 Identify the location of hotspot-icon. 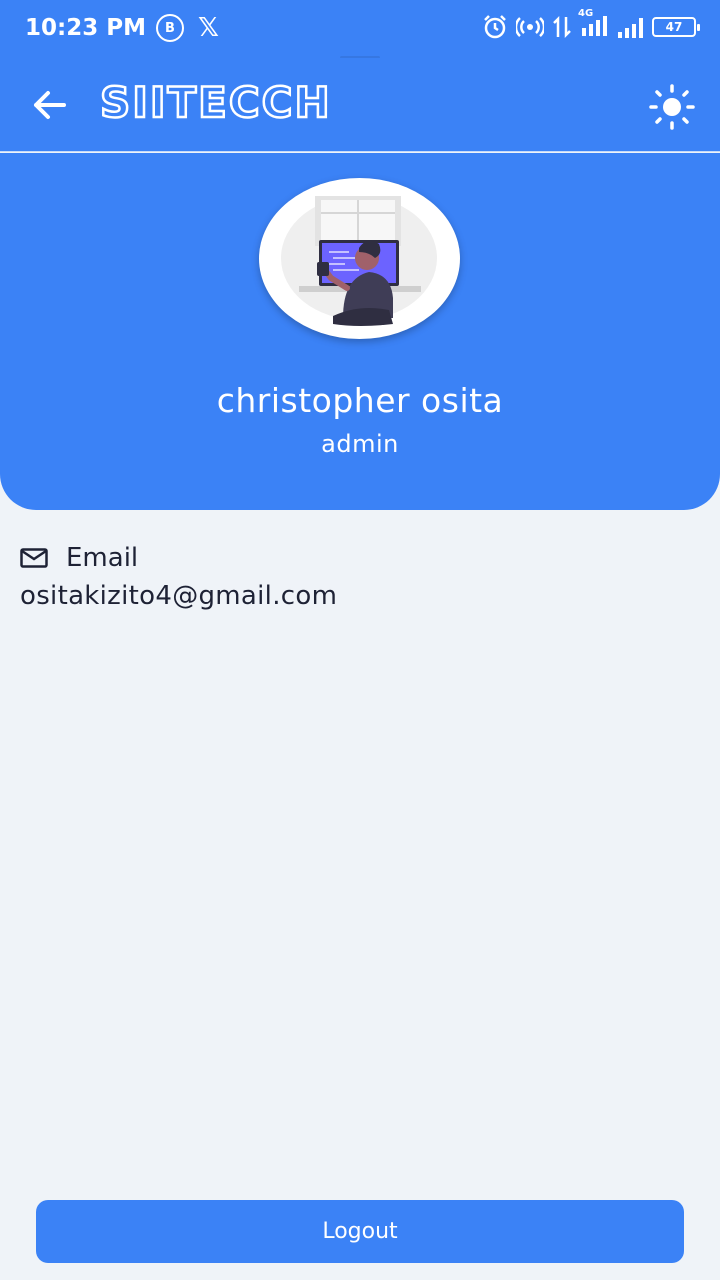
(530, 27).